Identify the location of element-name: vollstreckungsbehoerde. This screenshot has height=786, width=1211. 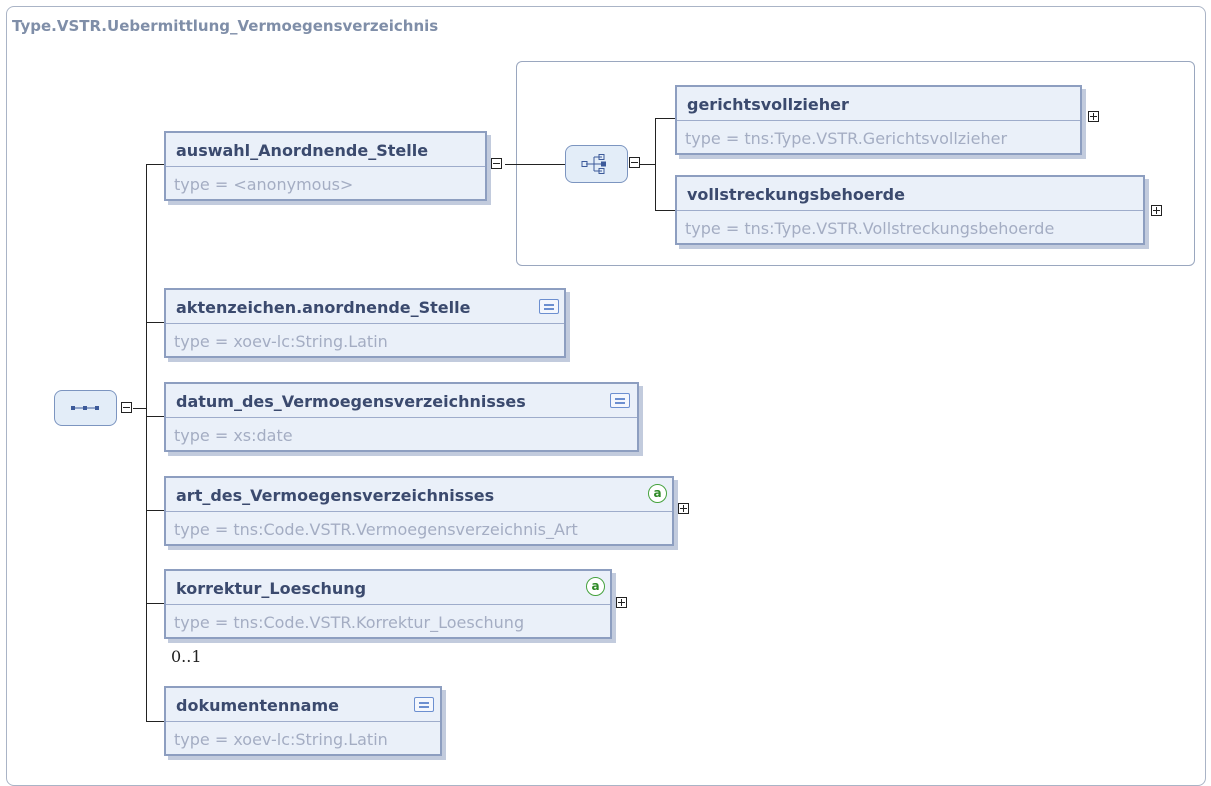
(796, 194).